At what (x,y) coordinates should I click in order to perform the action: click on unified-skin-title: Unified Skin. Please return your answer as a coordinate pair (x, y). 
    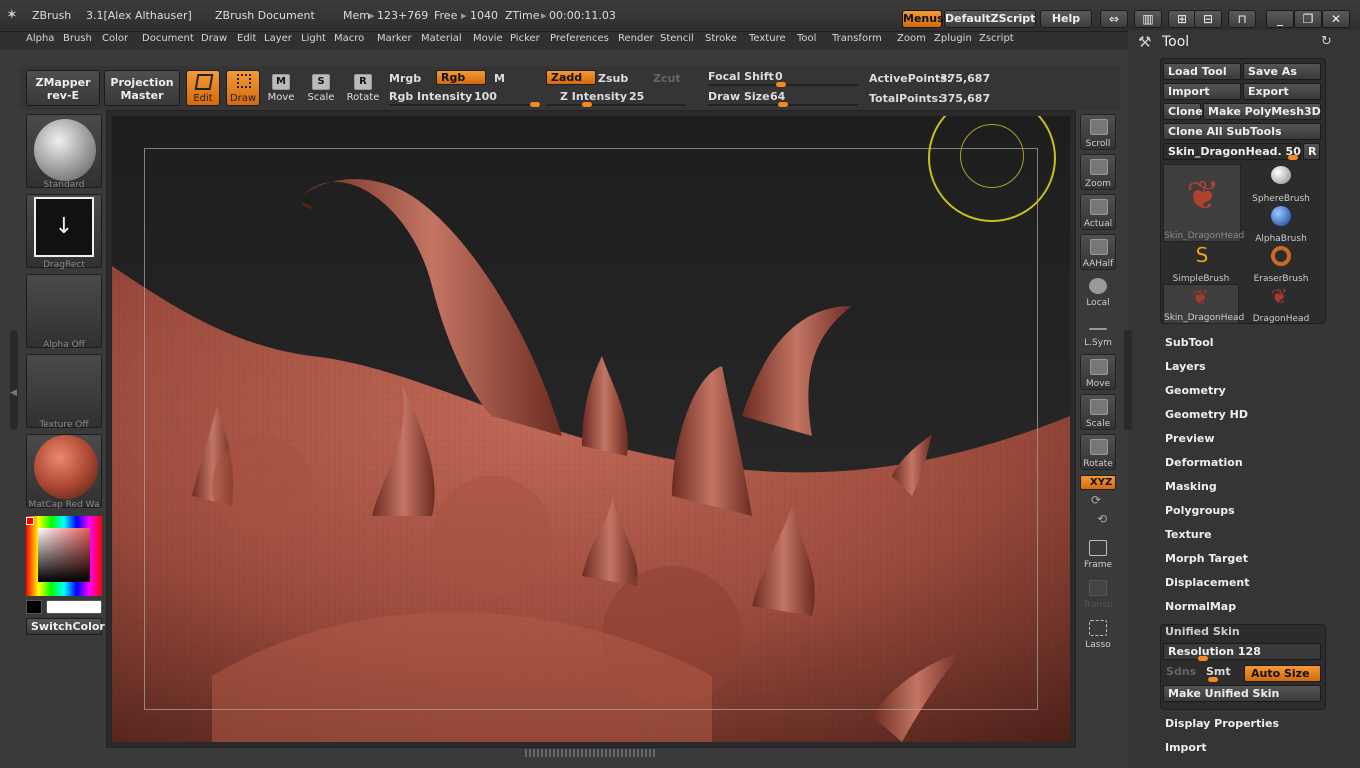
    Looking at the image, I should click on (1202, 631).